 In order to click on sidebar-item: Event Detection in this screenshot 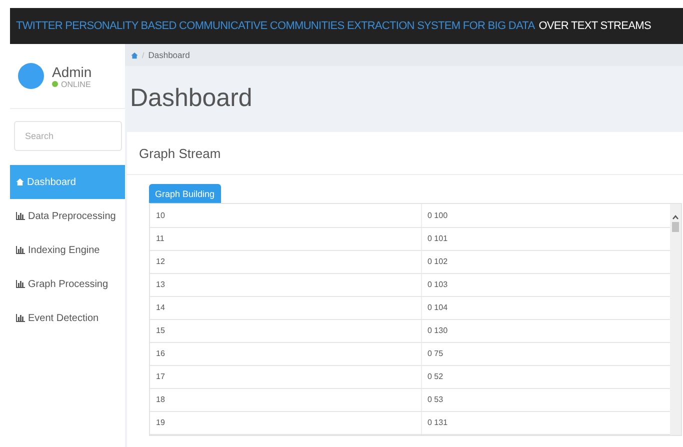, I will do `click(67, 318)`.